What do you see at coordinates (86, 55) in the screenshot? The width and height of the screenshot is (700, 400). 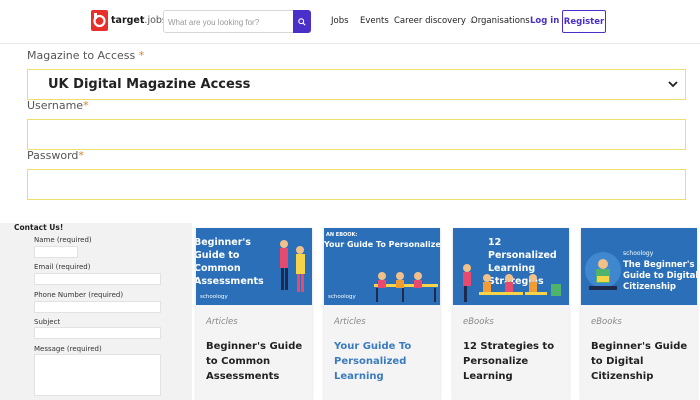 I see `magazine-label: Magazine to Access *` at bounding box center [86, 55].